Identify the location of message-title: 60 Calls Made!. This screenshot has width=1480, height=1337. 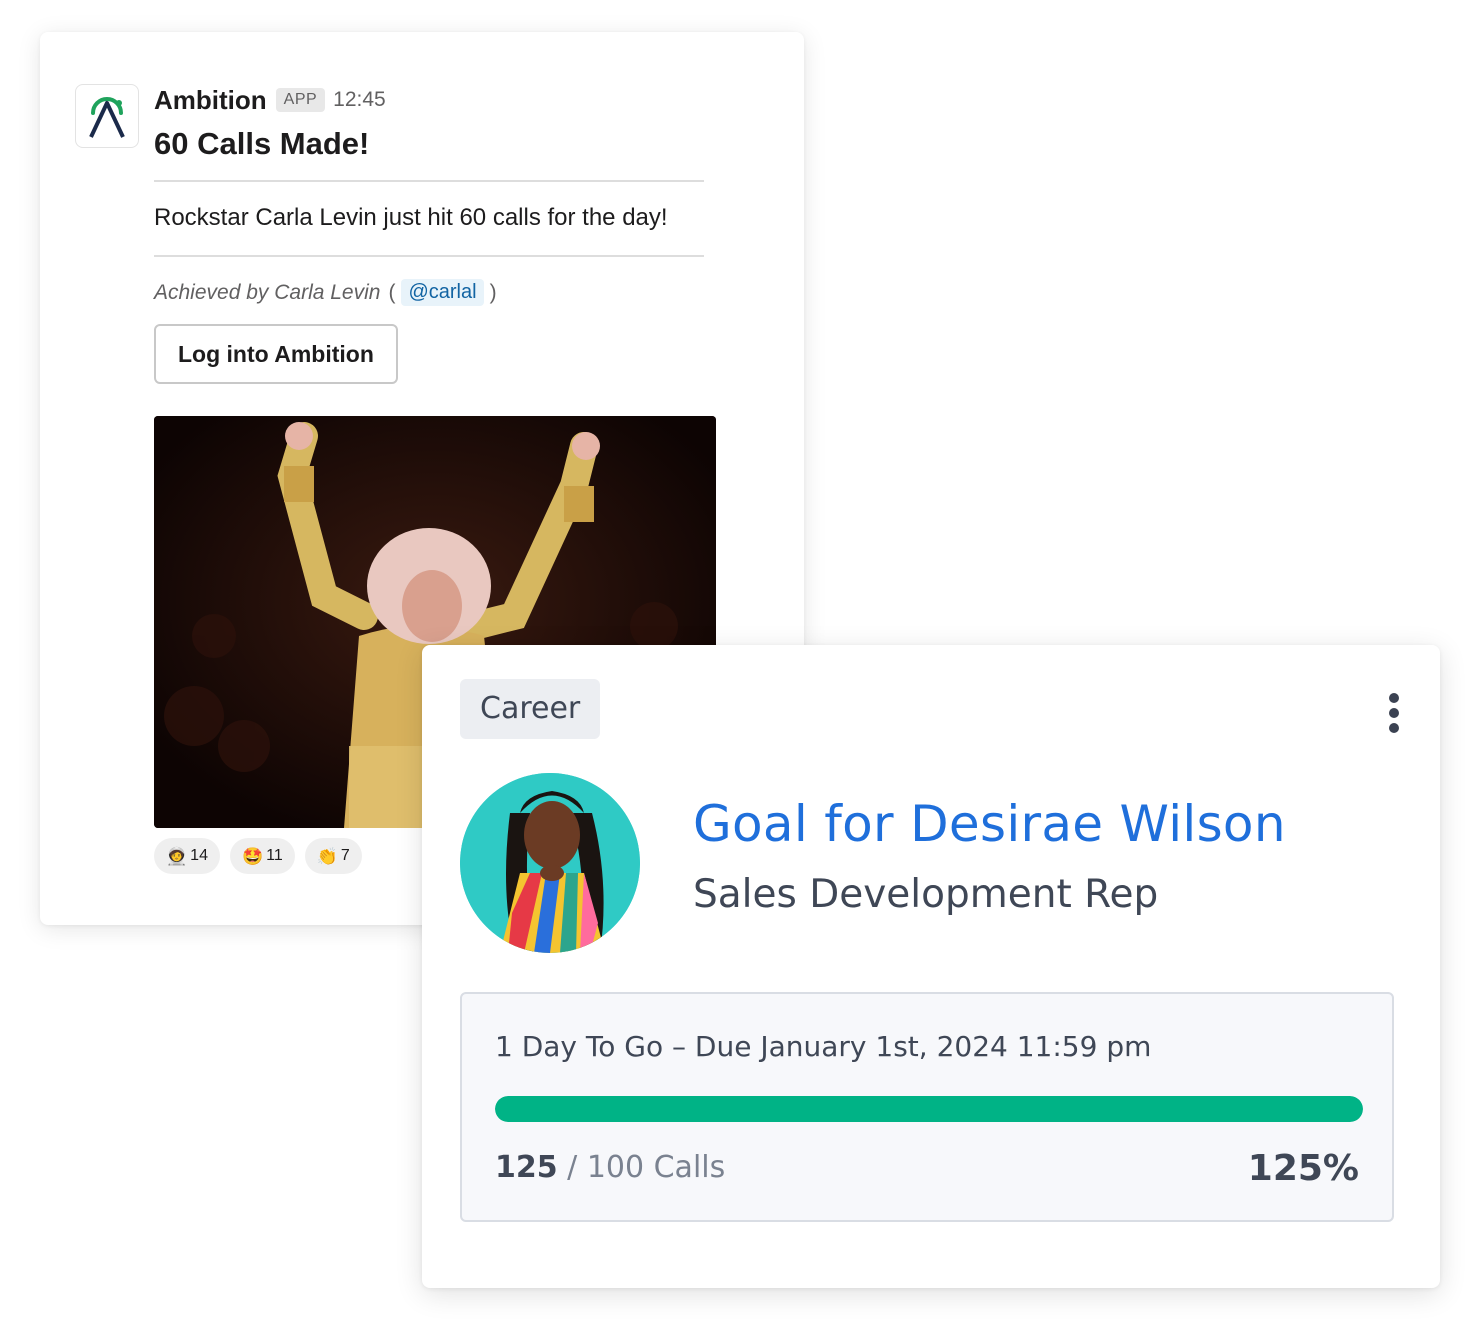
(262, 143).